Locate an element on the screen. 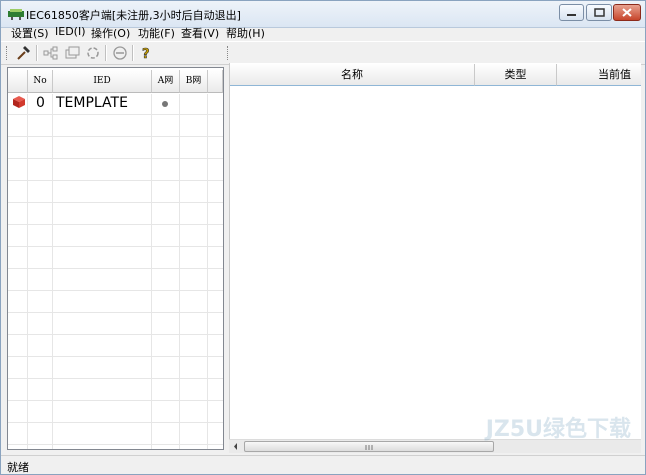 Image resolution: width=646 pixels, height=475 pixels. stop-icon is located at coordinates (120, 53).